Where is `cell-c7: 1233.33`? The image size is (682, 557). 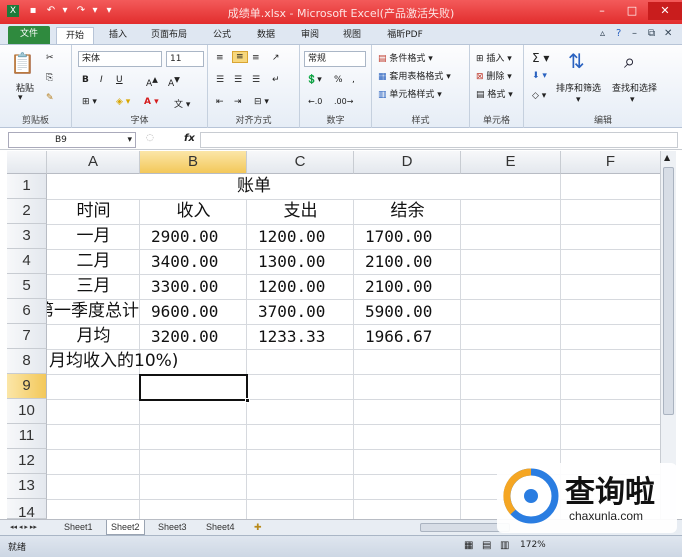 cell-c7: 1233.33 is located at coordinates (300, 336).